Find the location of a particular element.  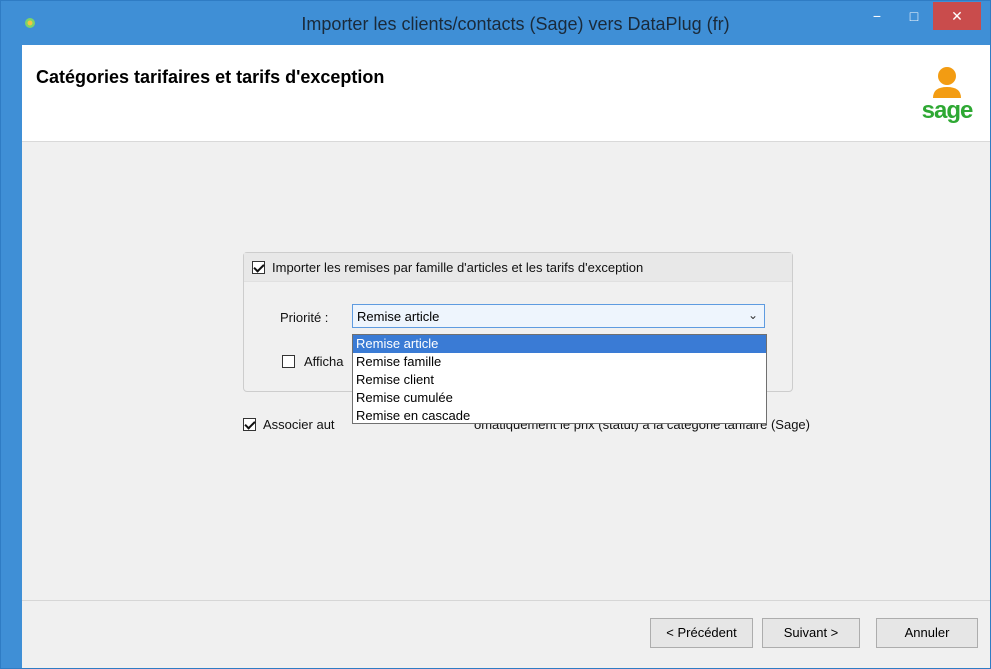

sage-logo-text: sage is located at coordinates (947, 110).